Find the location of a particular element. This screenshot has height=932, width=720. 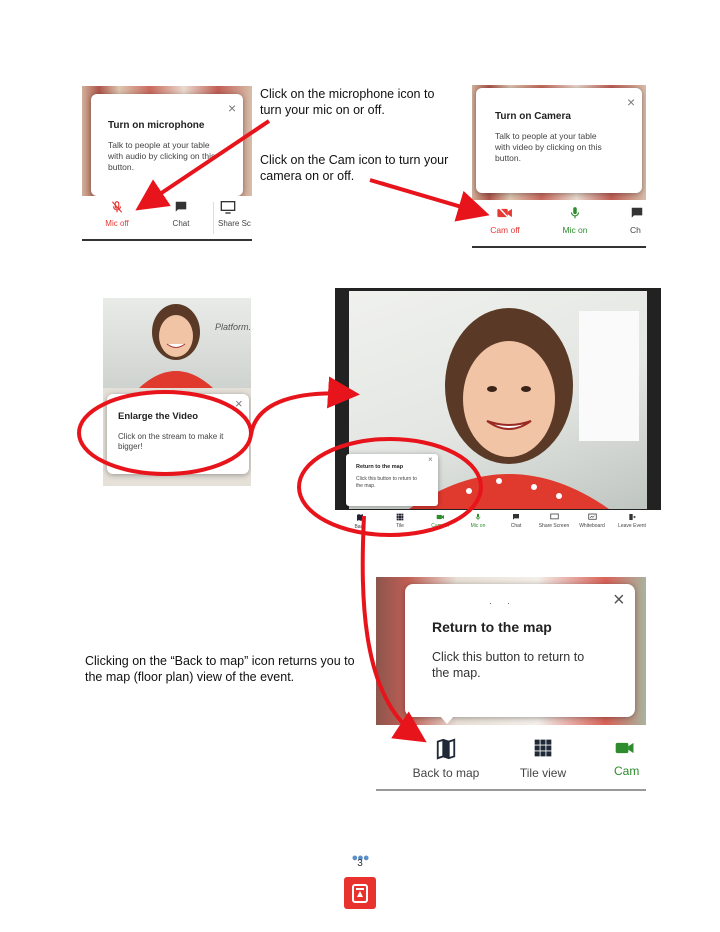

page-number: 3 is located at coordinates (360, 863).